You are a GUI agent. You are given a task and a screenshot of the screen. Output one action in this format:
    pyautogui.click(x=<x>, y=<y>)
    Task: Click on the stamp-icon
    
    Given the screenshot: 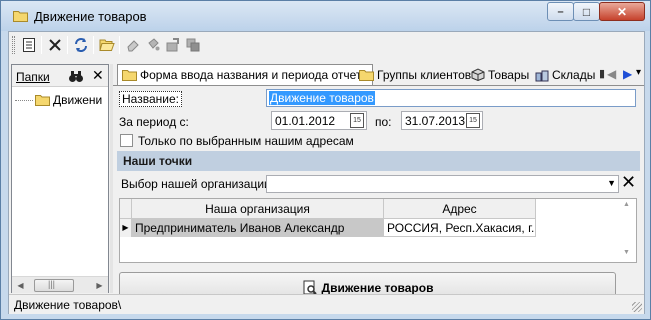 What is the action you would take?
    pyautogui.click(x=172, y=45)
    